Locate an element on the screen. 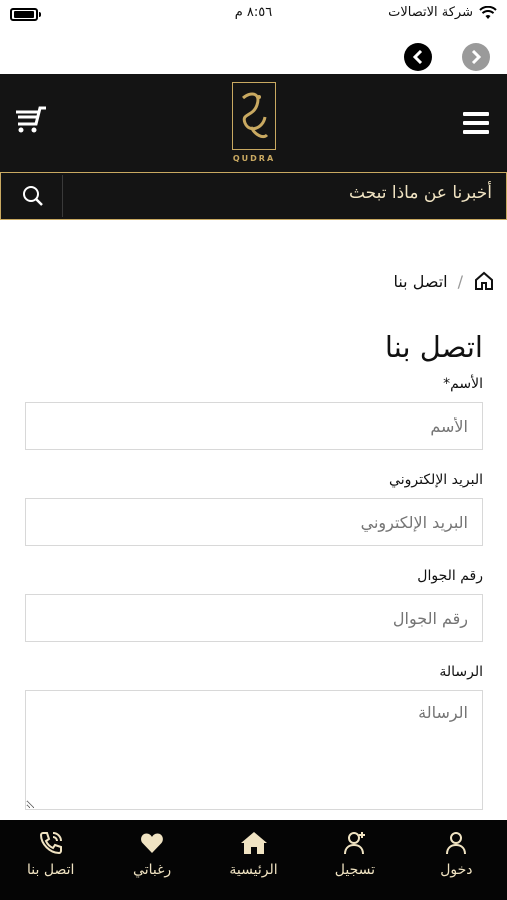  forward-button is located at coordinates (476, 57).